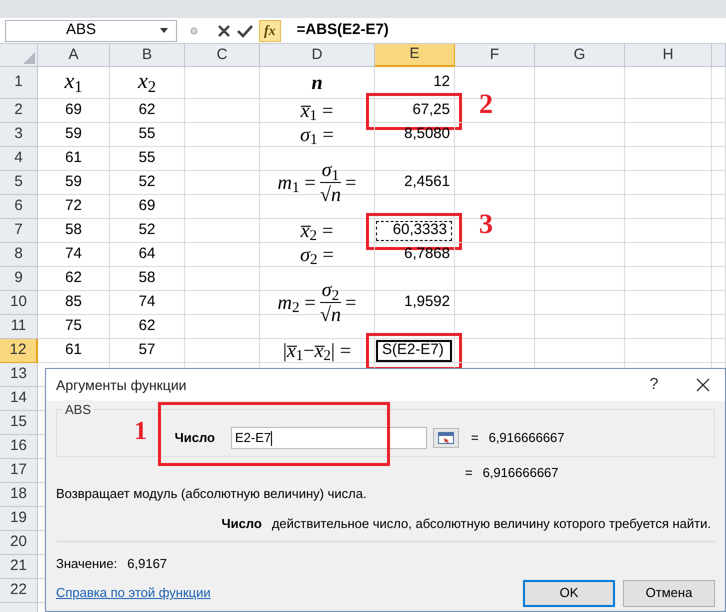  Describe the element at coordinates (719, 55) in the screenshot. I see `column-header` at that location.